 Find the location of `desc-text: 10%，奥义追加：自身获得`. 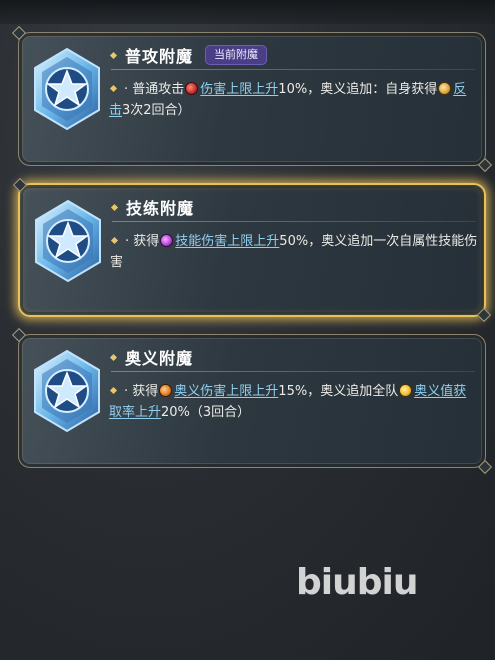

desc-text: 10%，奥义追加：自身获得 is located at coordinates (358, 89).